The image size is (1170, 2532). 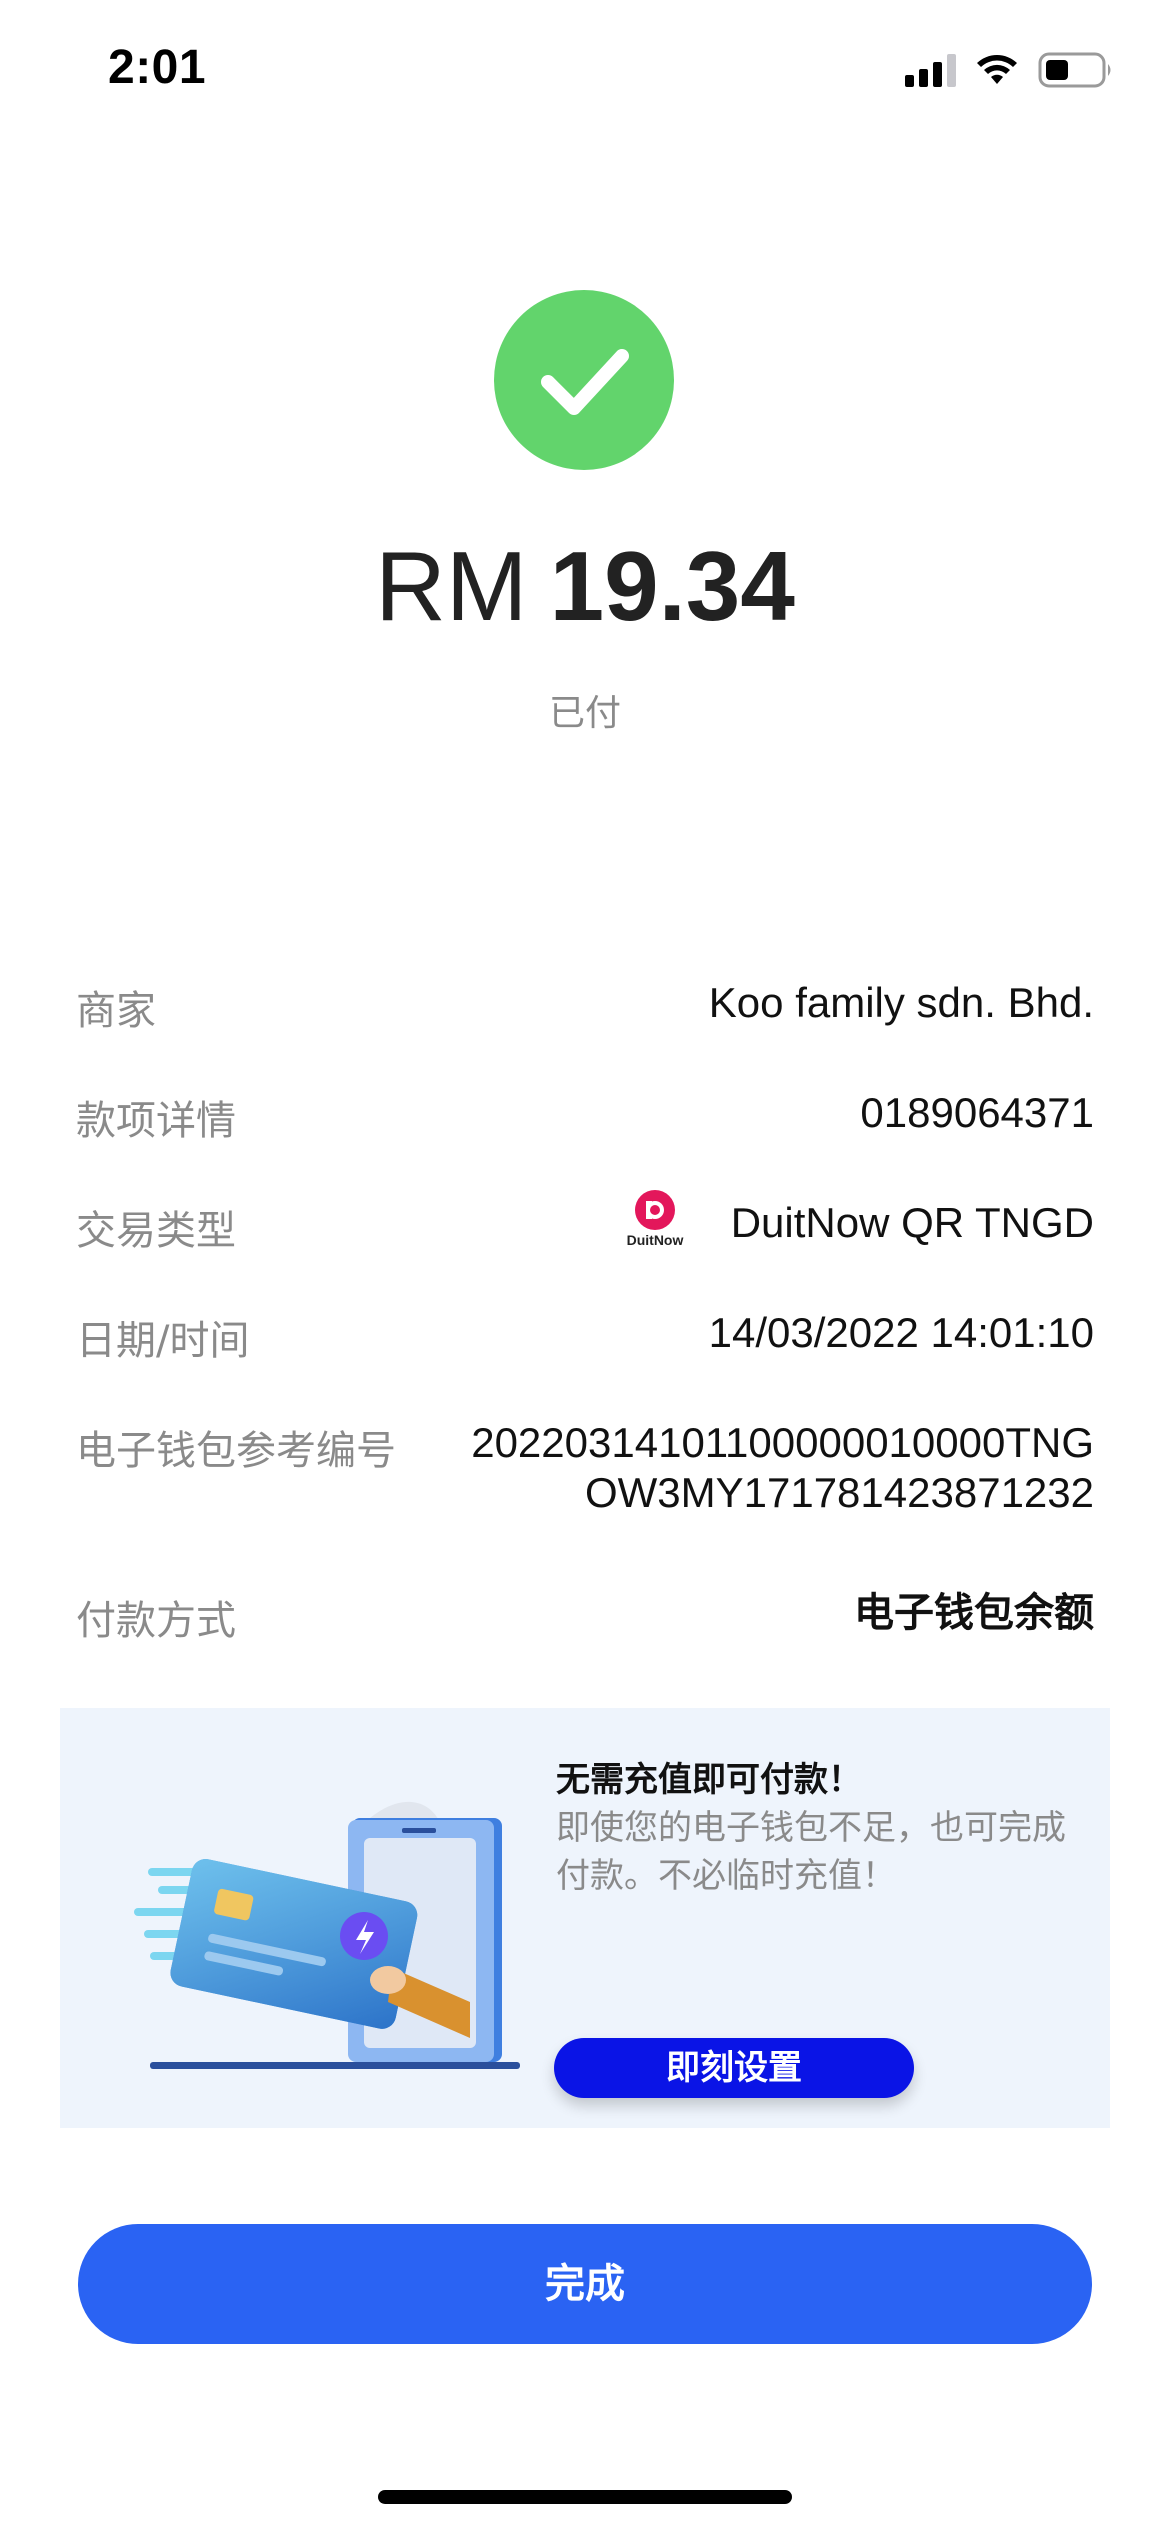 What do you see at coordinates (451, 586) in the screenshot?
I see `currency-label: RM` at bounding box center [451, 586].